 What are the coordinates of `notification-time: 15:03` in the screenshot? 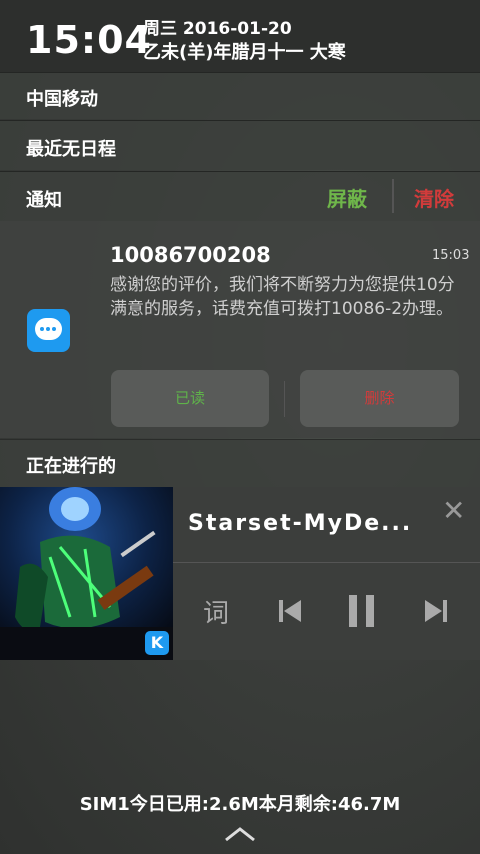 It's located at (451, 255).